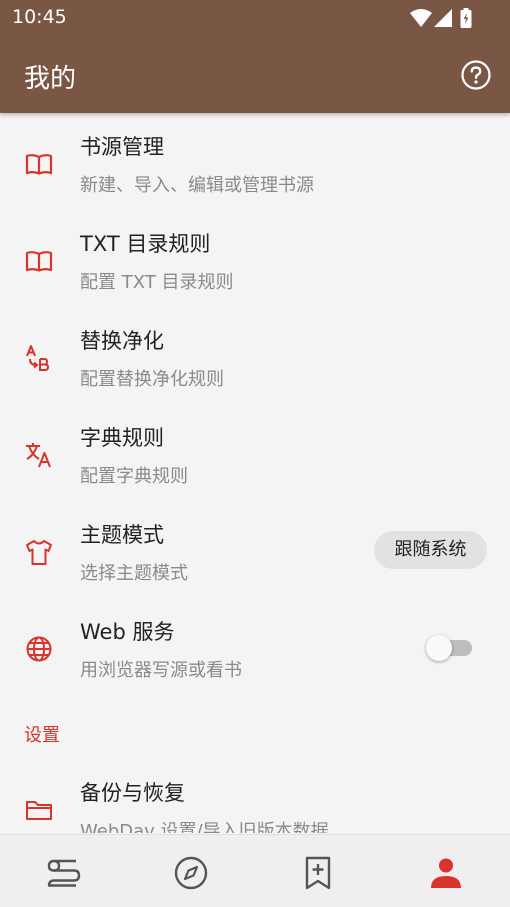  Describe the element at coordinates (122, 147) in the screenshot. I see `list-item-title: 书源管理` at that location.